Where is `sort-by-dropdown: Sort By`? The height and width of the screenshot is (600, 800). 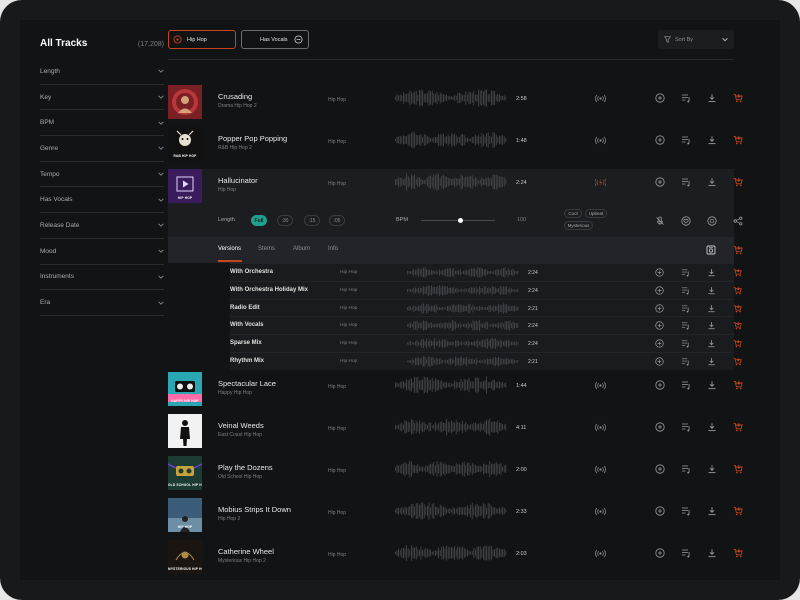 sort-by-dropdown: Sort By is located at coordinates (696, 39).